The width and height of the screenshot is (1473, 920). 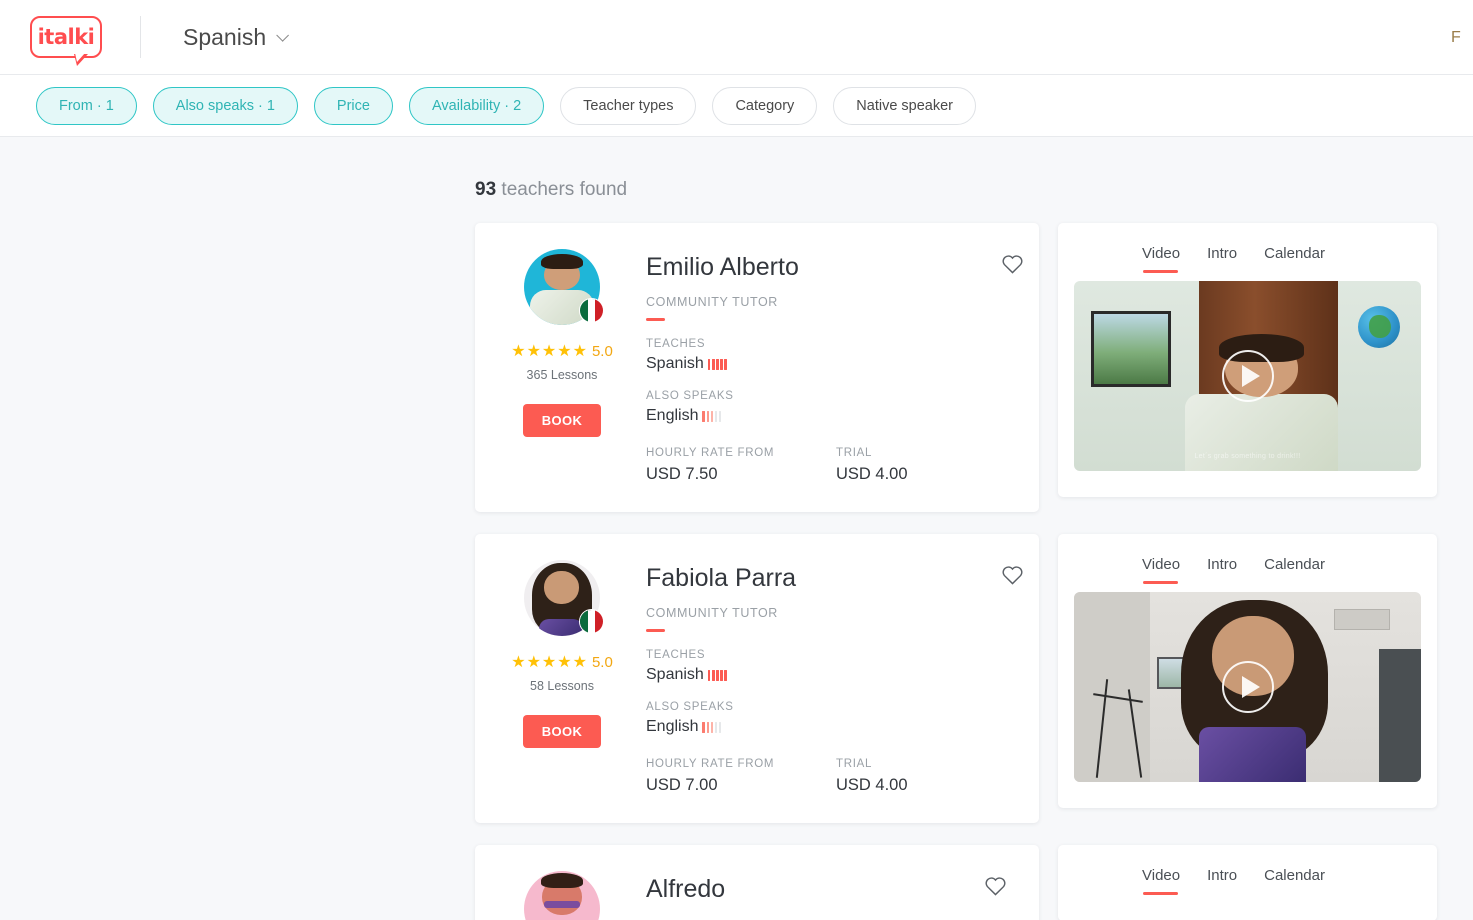 What do you see at coordinates (486, 189) in the screenshot?
I see `results-count-number: 93` at bounding box center [486, 189].